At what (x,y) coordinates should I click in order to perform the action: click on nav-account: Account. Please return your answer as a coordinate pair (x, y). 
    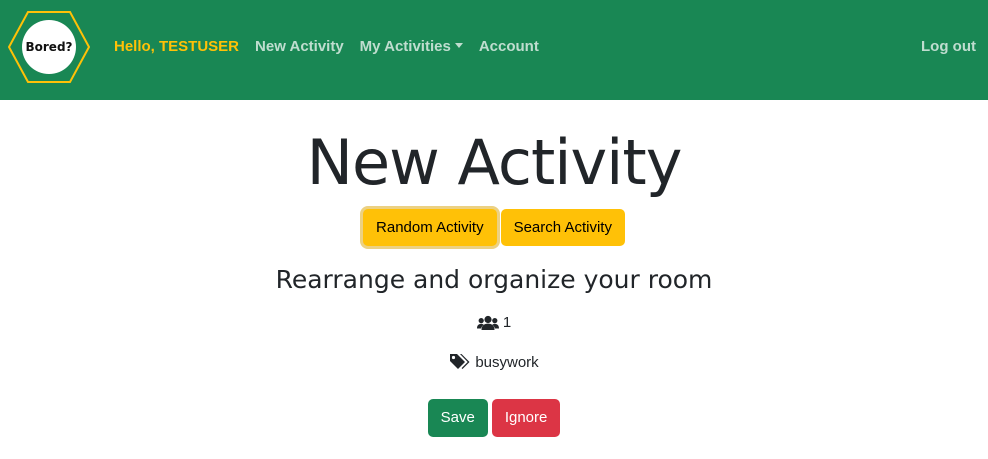
    Looking at the image, I should click on (509, 46).